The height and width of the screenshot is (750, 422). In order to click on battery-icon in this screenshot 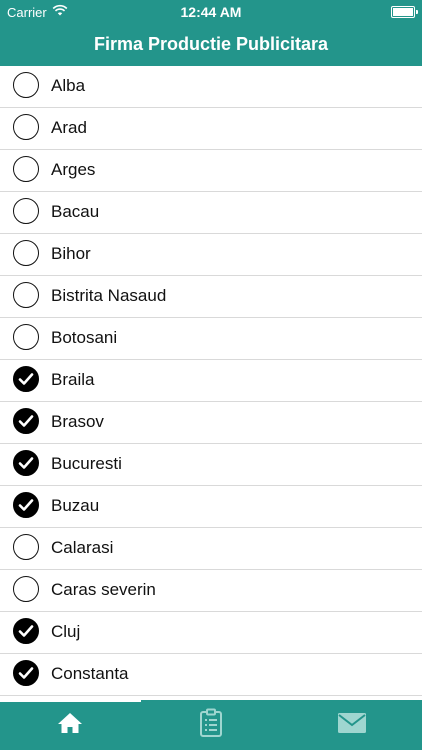, I will do `click(404, 12)`.